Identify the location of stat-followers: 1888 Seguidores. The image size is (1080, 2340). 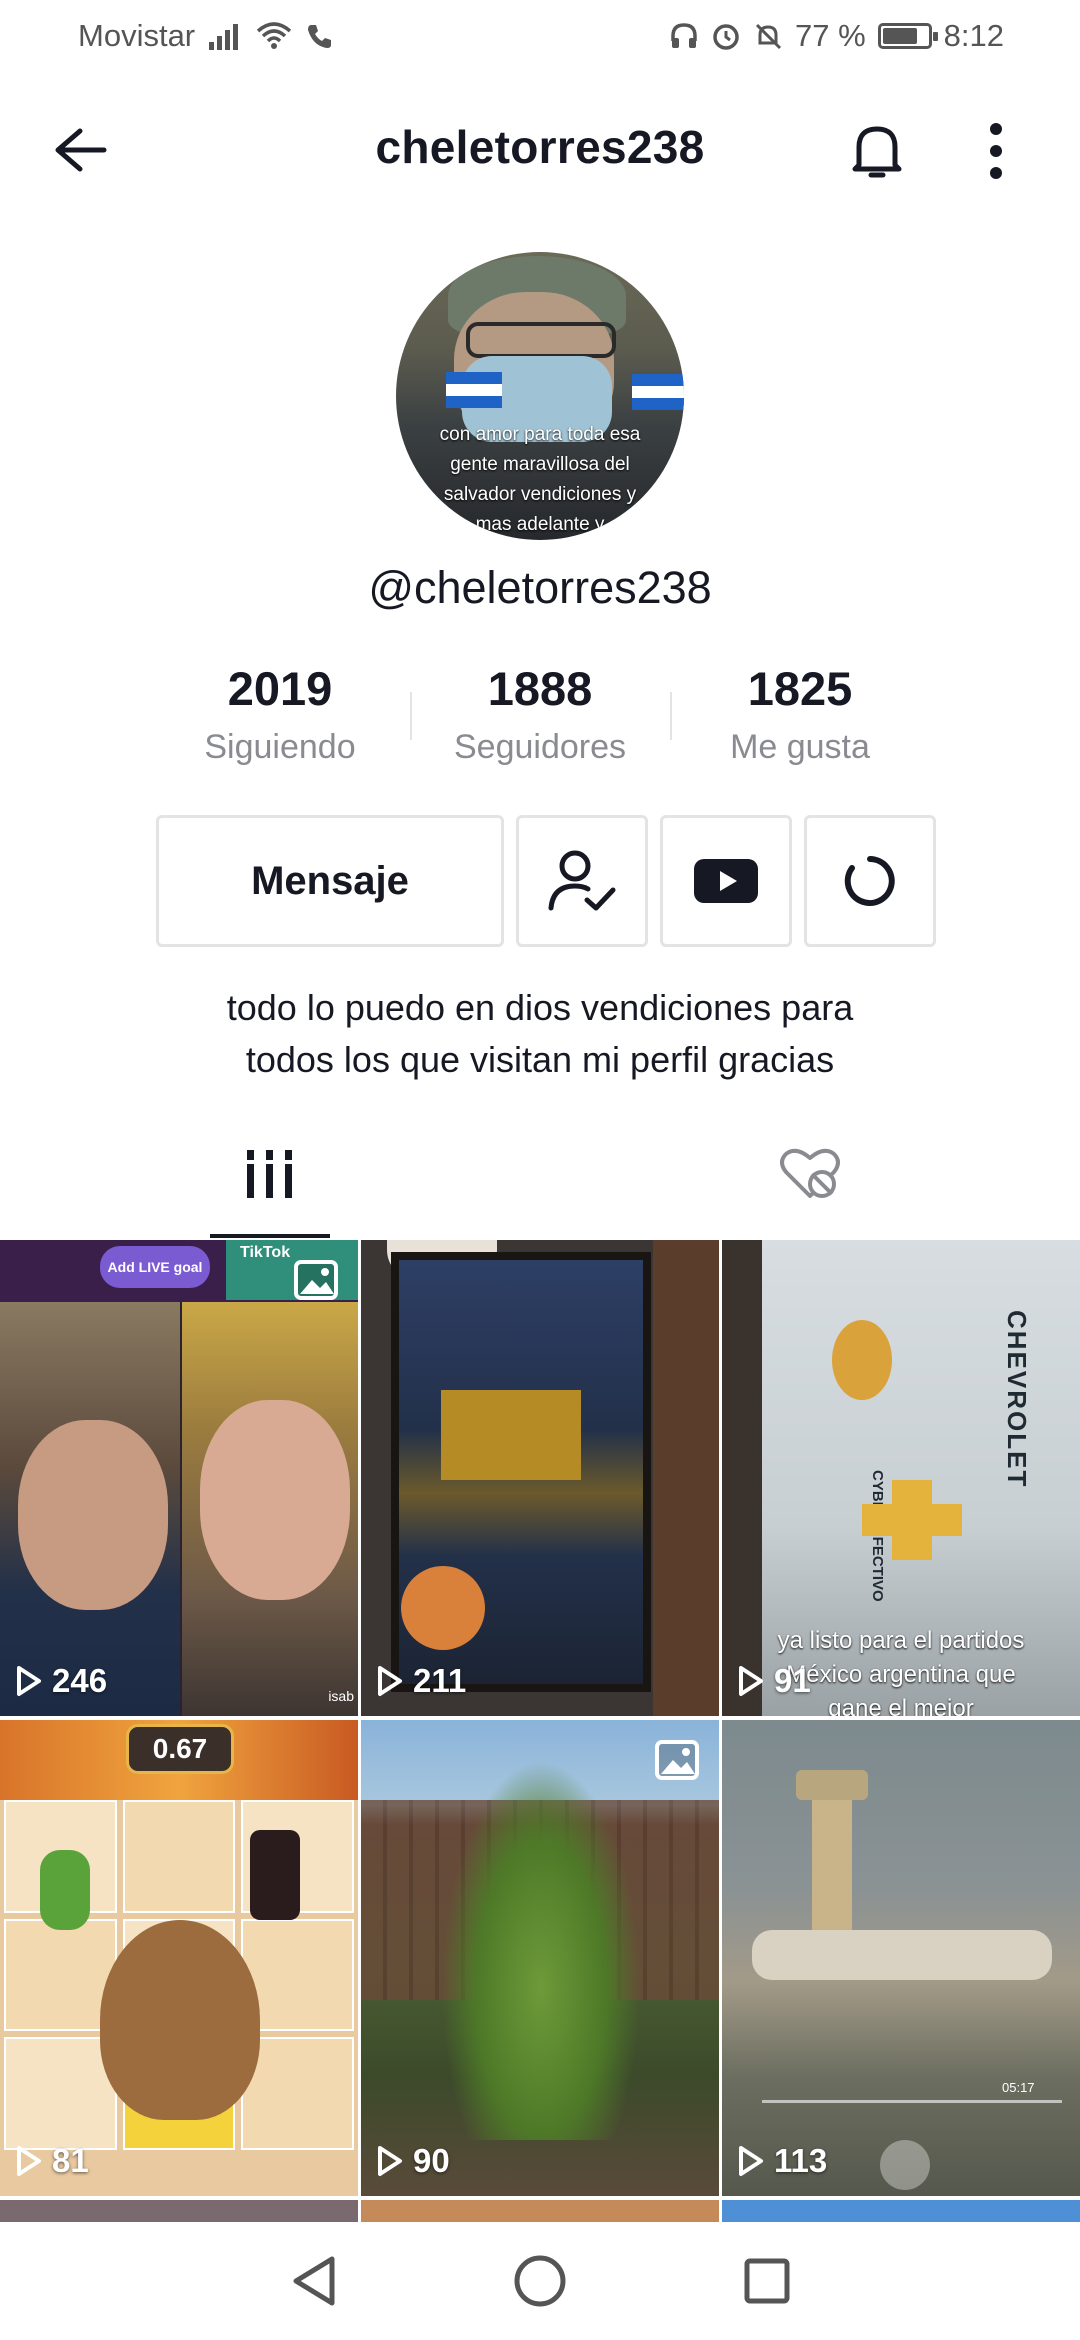
(540, 720).